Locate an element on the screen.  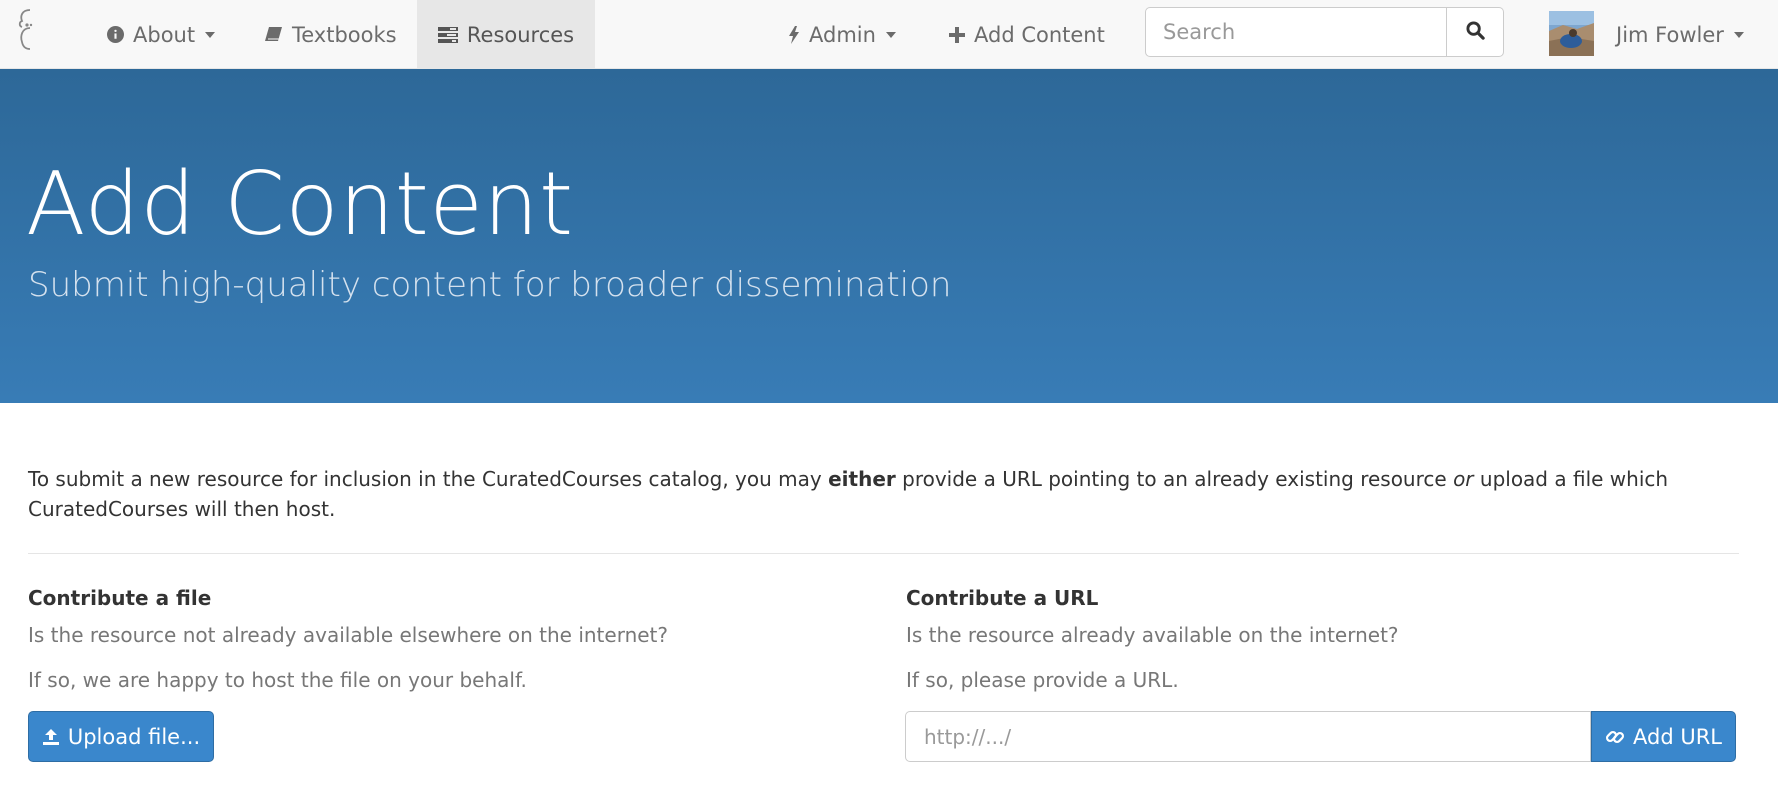
search-button is located at coordinates (1475, 32).